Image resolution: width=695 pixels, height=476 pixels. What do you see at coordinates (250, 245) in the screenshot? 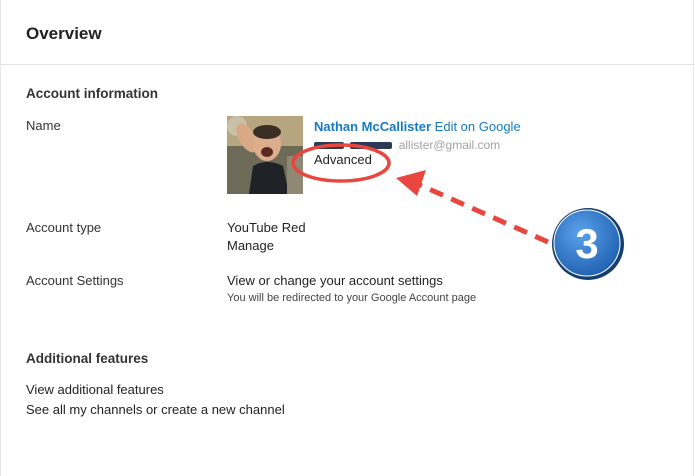
I see `manage-link: Manage` at bounding box center [250, 245].